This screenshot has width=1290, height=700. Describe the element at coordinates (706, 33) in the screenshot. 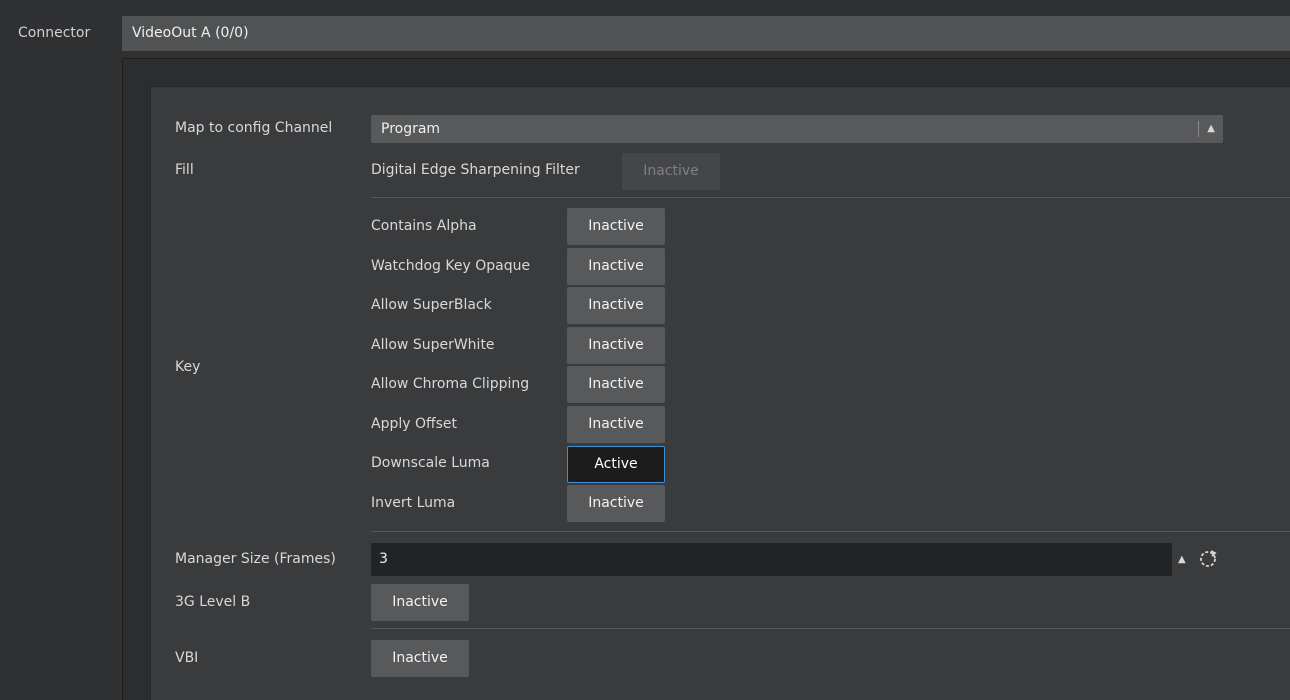

I see `connector-select: VideoOut A (0/0)` at that location.